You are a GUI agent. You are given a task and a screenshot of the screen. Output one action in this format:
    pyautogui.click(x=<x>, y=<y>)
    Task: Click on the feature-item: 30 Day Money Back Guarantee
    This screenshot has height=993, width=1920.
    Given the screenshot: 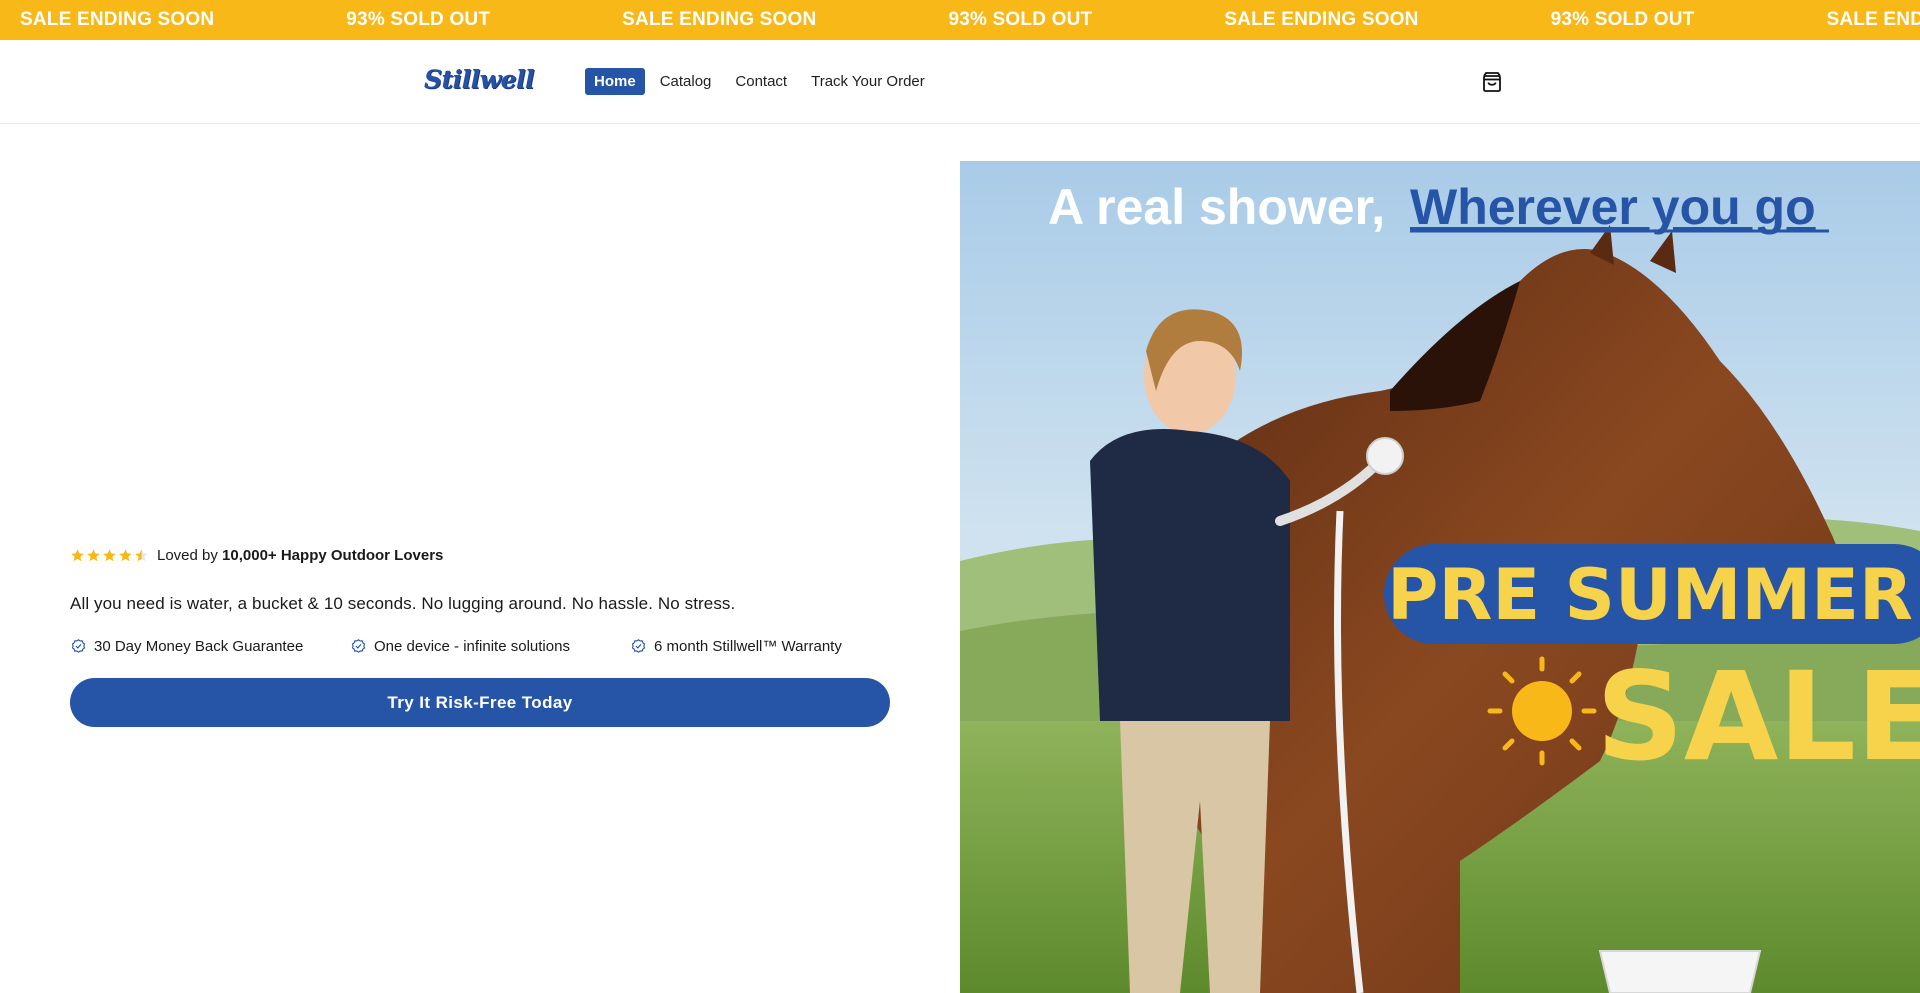 What is the action you would take?
    pyautogui.click(x=210, y=646)
    